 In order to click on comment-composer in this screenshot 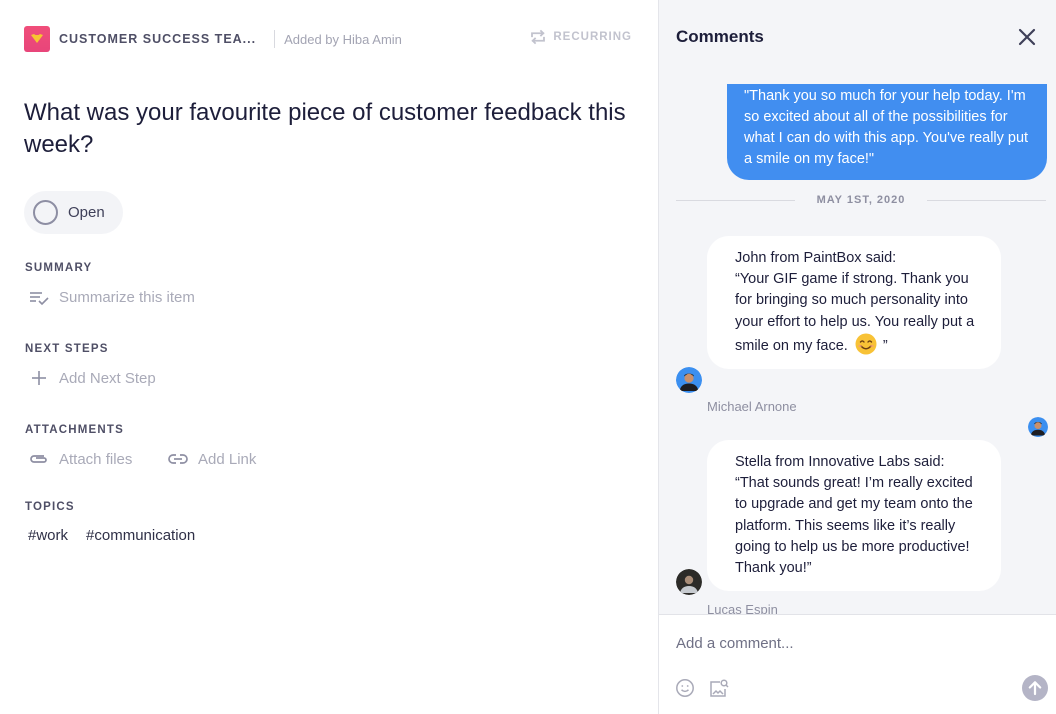, I will do `click(857, 664)`.